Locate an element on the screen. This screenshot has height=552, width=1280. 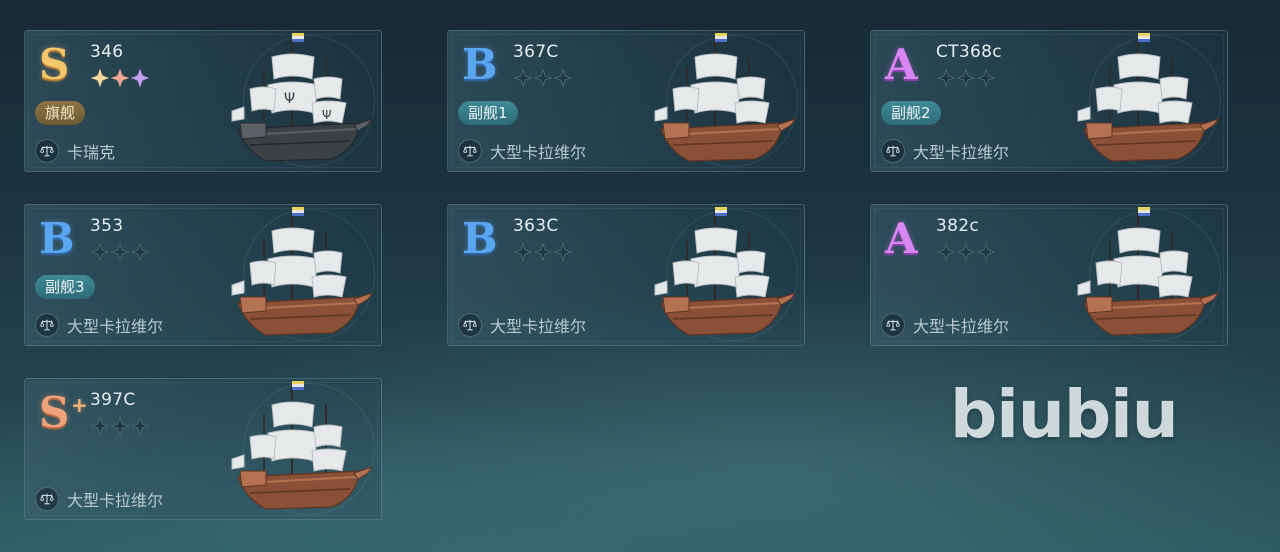
fleet-role-badge: 旗舰 is located at coordinates (60, 113).